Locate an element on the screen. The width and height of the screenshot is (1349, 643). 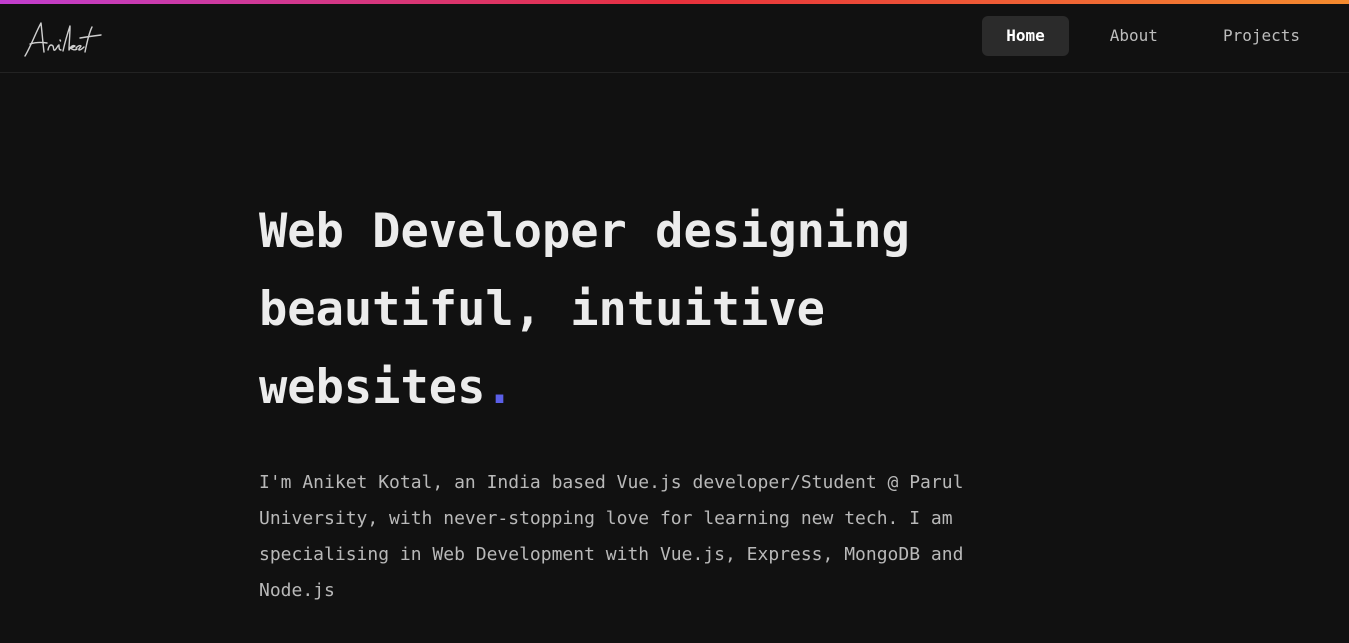
main-nav: Home About Projects is located at coordinates (1153, 36).